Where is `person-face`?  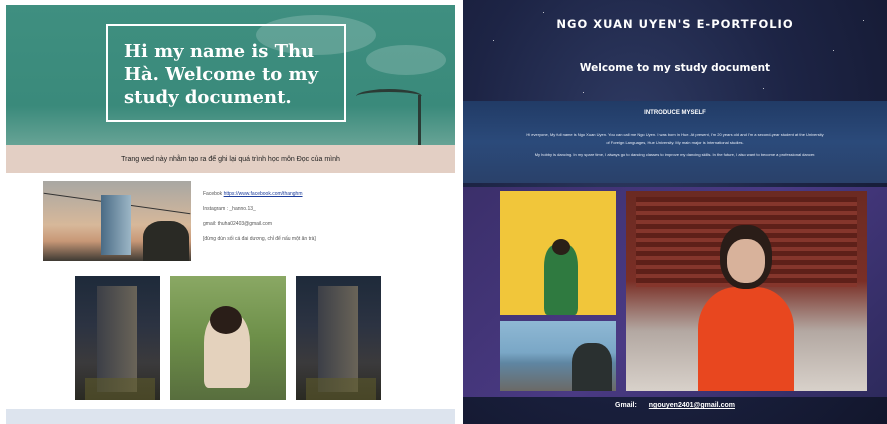
person-face is located at coordinates (746, 261).